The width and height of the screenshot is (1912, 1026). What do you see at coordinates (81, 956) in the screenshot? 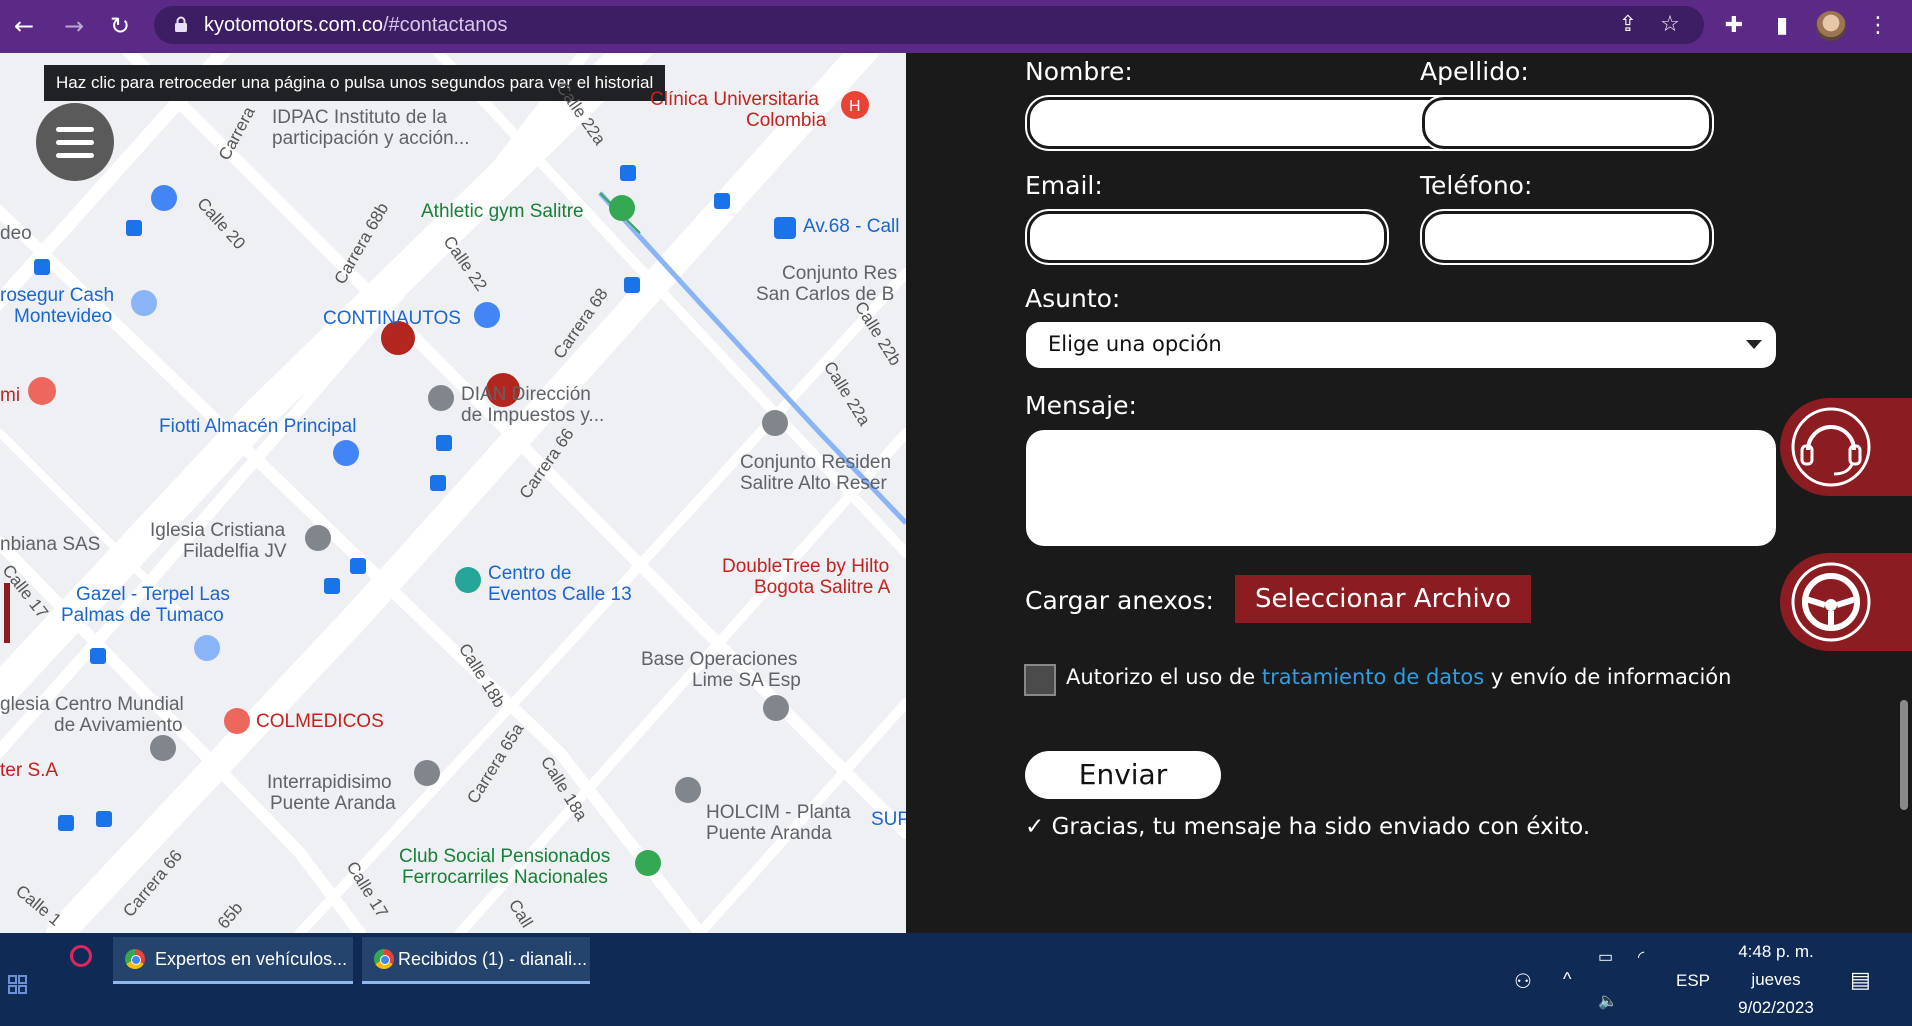
I see `opera-icon` at bounding box center [81, 956].